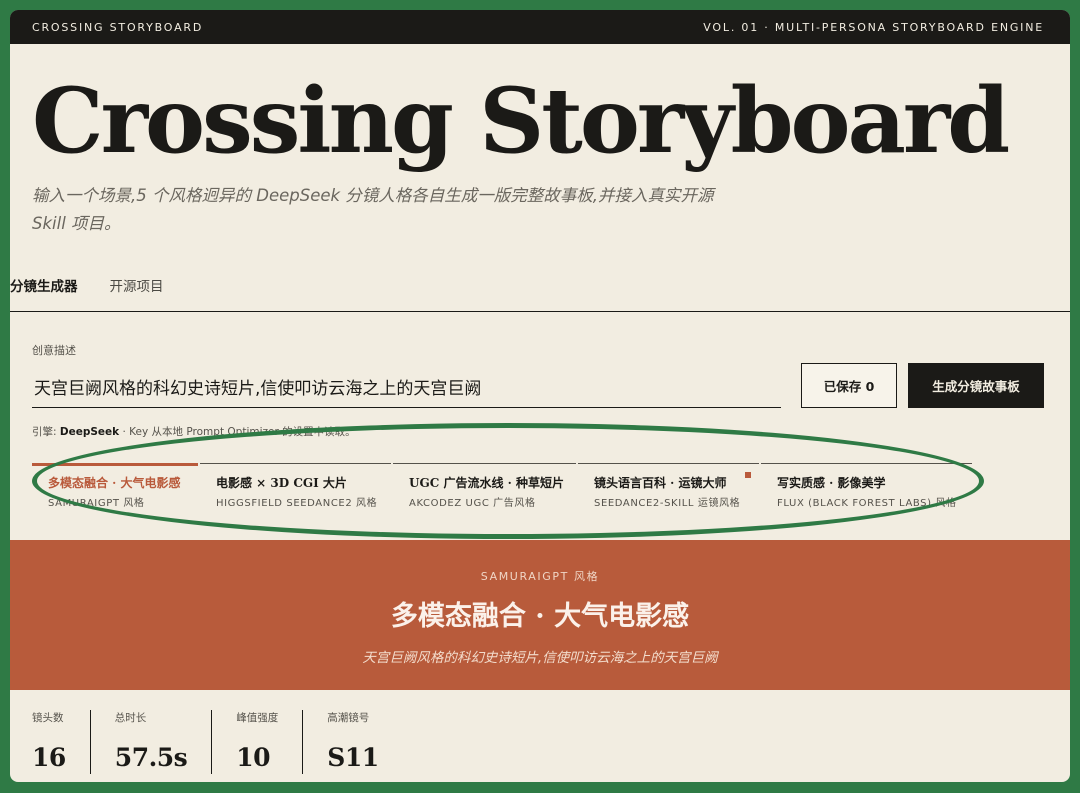 This screenshot has width=1080, height=793. What do you see at coordinates (406, 387) in the screenshot?
I see `prompt-input` at bounding box center [406, 387].